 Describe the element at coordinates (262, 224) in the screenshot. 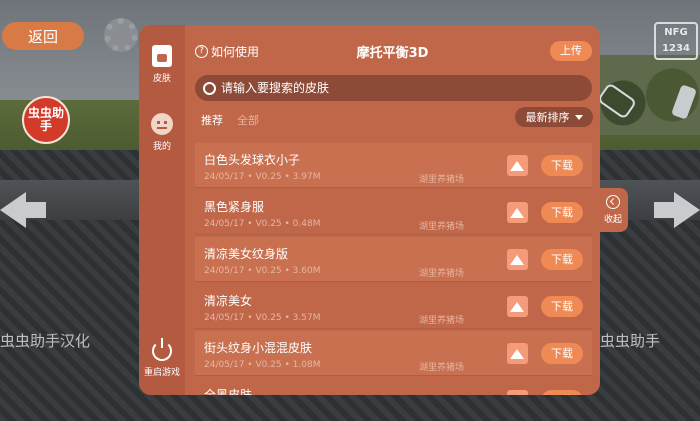

I see `skin-meta: 24/05/17 • V0.25 • 0.48M` at that location.